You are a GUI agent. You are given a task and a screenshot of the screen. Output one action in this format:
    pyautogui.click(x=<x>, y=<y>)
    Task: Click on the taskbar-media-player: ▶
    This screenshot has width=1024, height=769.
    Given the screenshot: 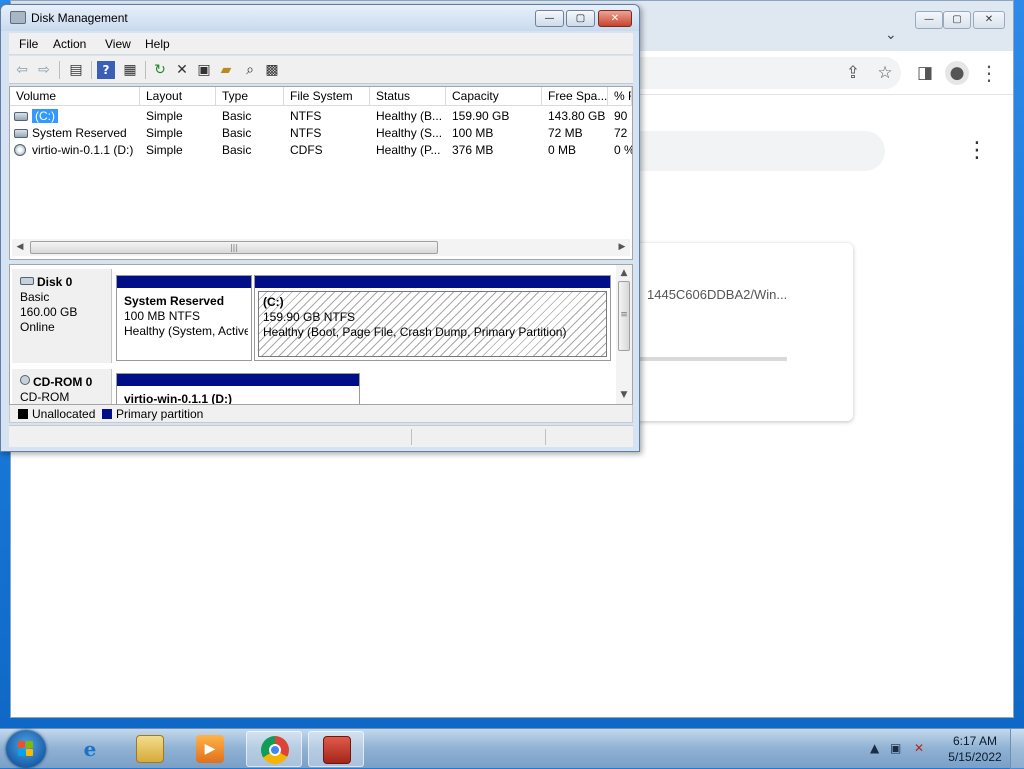 What is the action you would take?
    pyautogui.click(x=210, y=749)
    